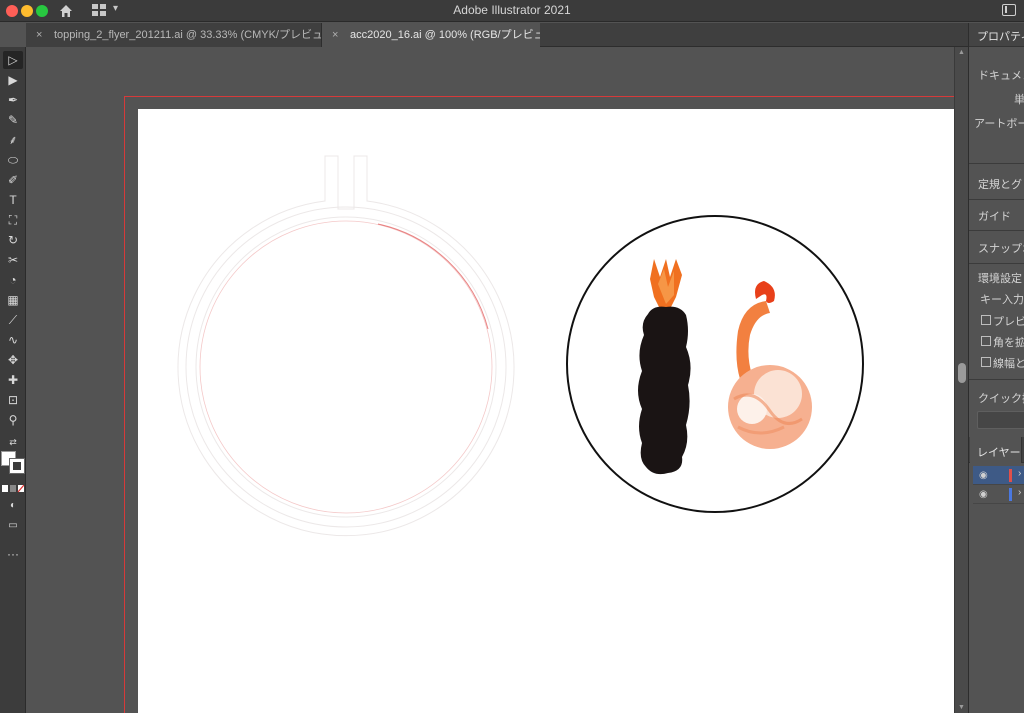  What do you see at coordinates (1000, 279) in the screenshot?
I see `preferences-label: 環境設定` at bounding box center [1000, 279].